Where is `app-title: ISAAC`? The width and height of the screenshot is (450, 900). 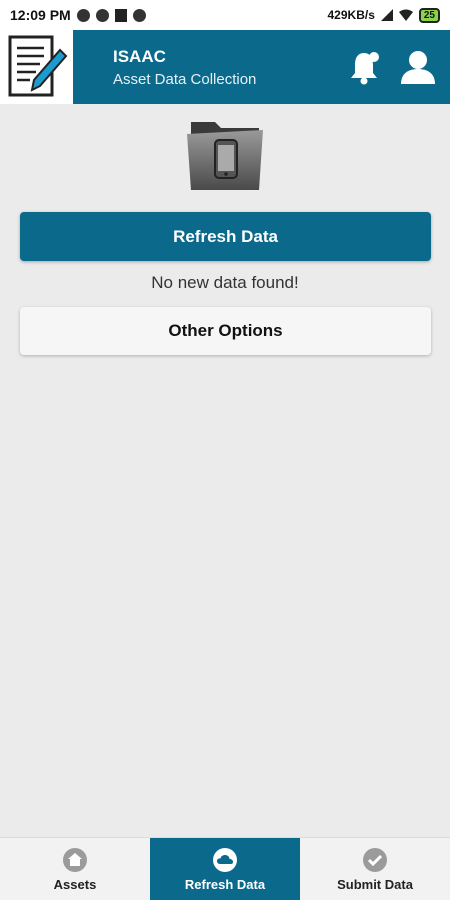
app-title: ISAAC is located at coordinates (139, 56).